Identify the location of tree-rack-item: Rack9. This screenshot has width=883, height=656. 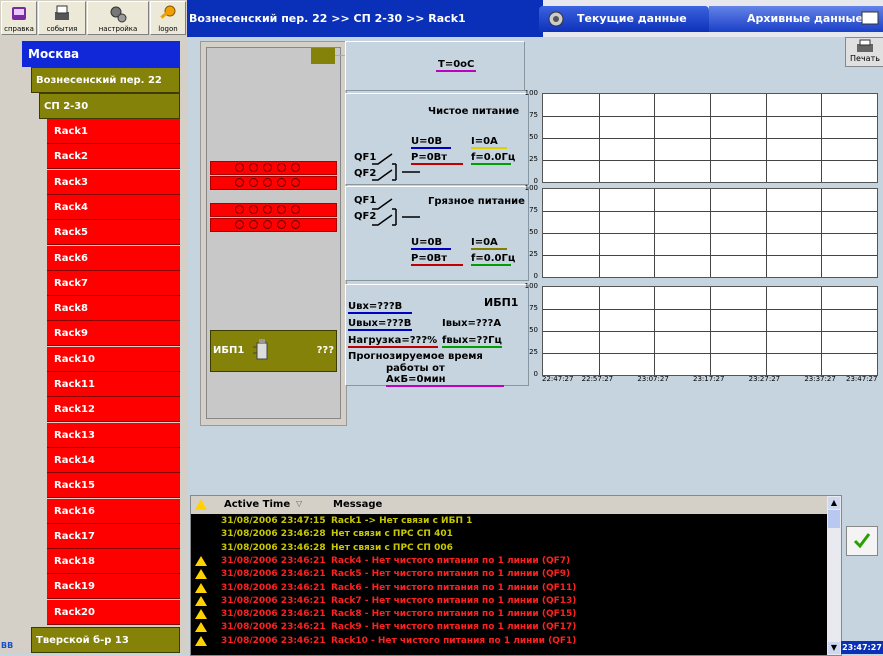
(113, 334).